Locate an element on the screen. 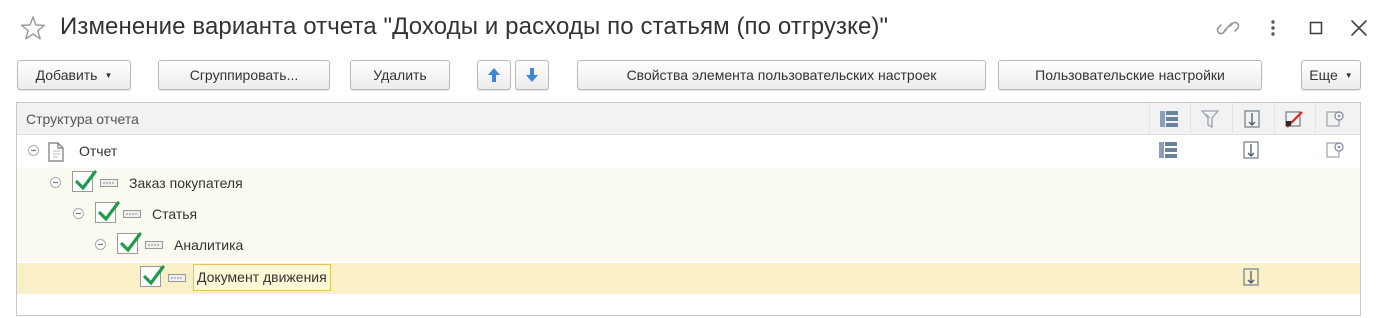 The width and height of the screenshot is (1382, 318). move-down-button is located at coordinates (532, 75).